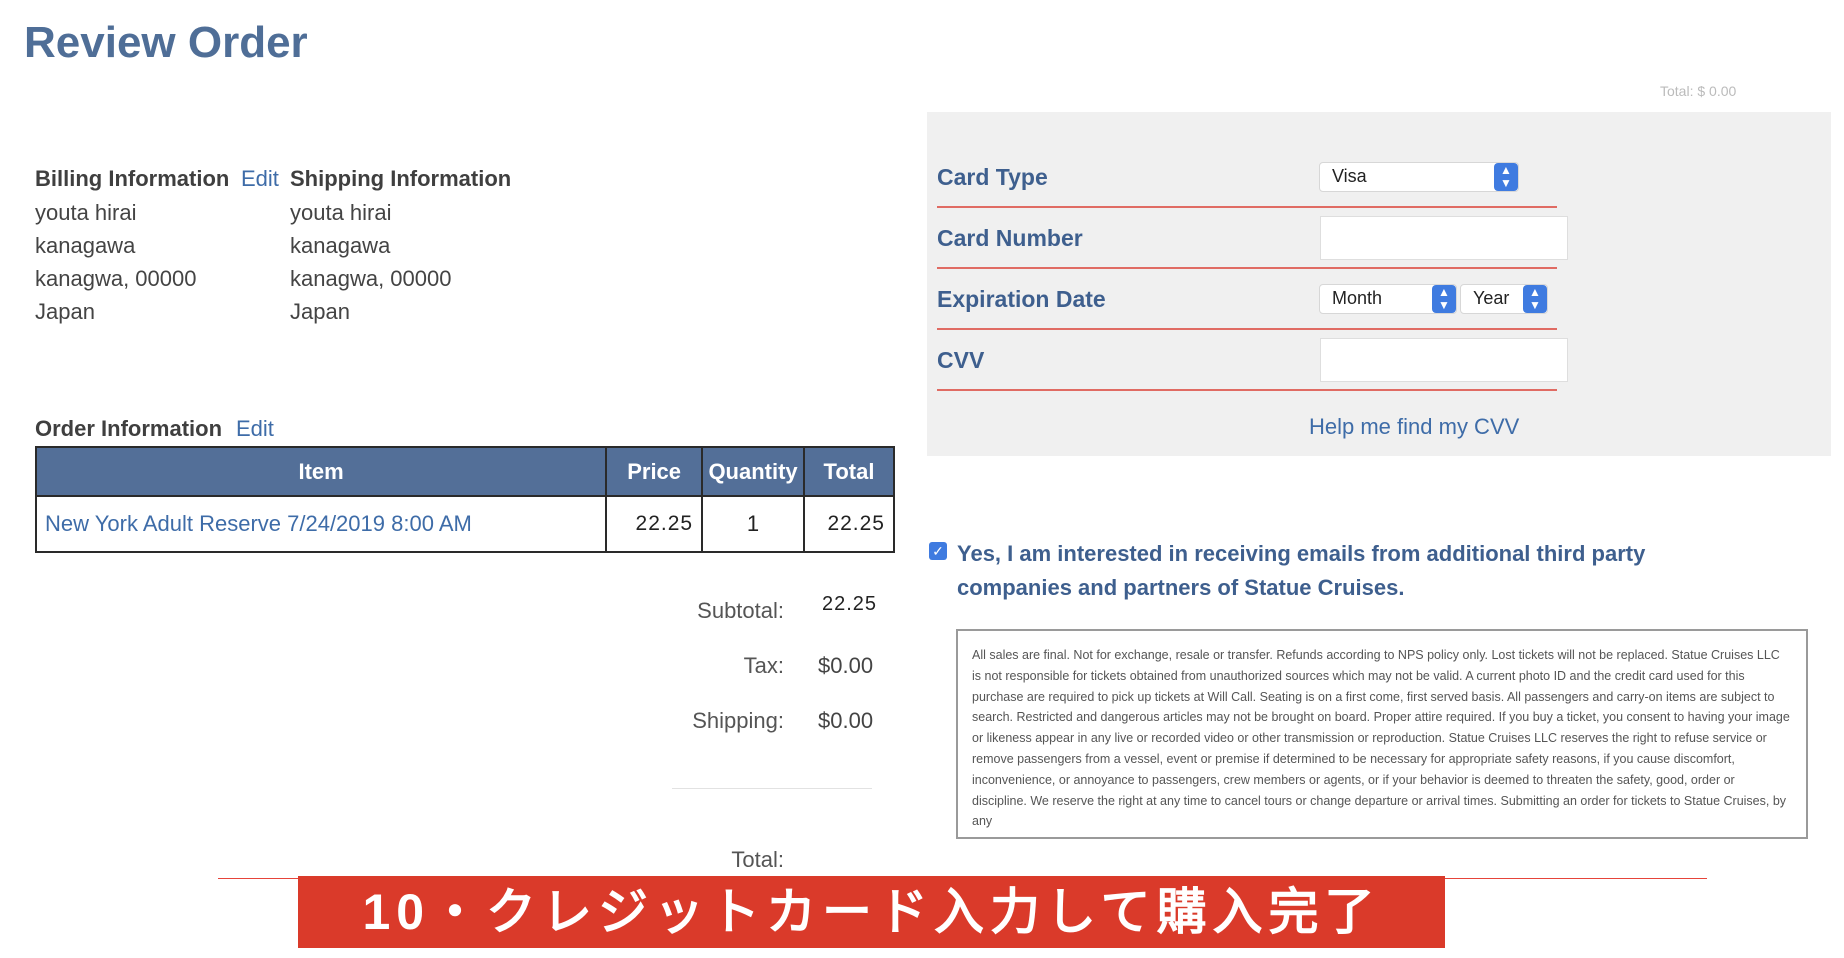 The width and height of the screenshot is (1844, 958). What do you see at coordinates (849, 471) in the screenshot?
I see `col-total: Total` at bounding box center [849, 471].